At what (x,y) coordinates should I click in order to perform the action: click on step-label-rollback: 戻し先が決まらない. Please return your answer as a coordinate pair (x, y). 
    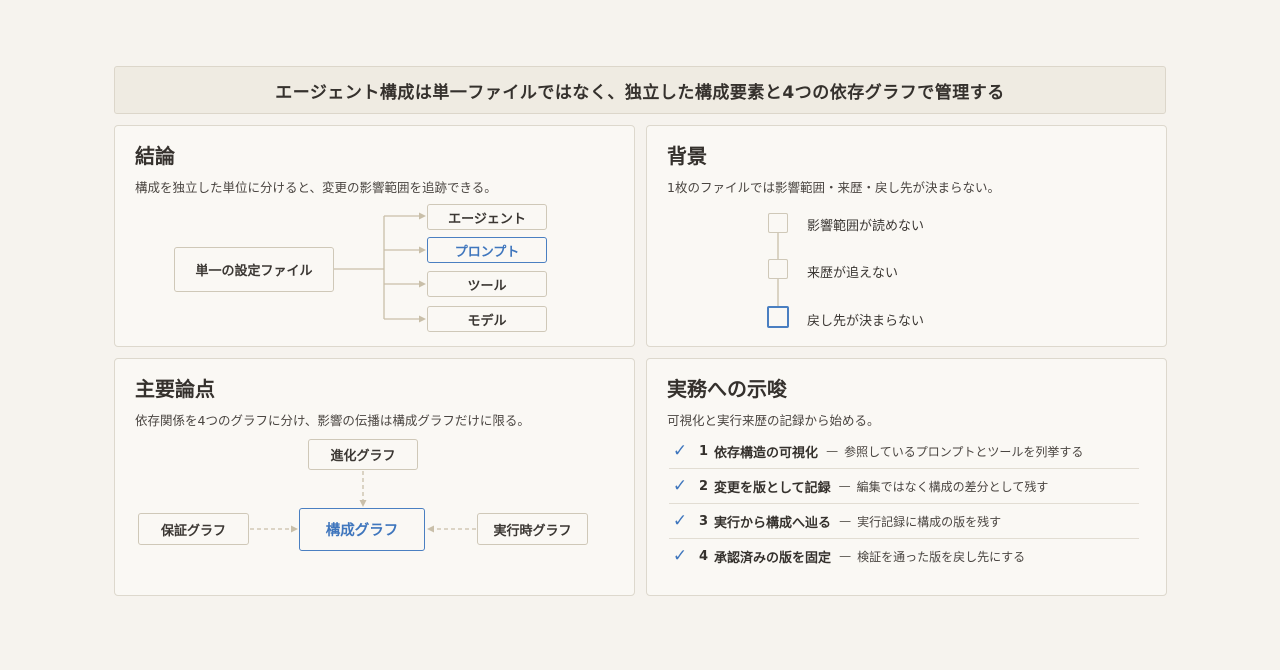
    Looking at the image, I should click on (866, 321).